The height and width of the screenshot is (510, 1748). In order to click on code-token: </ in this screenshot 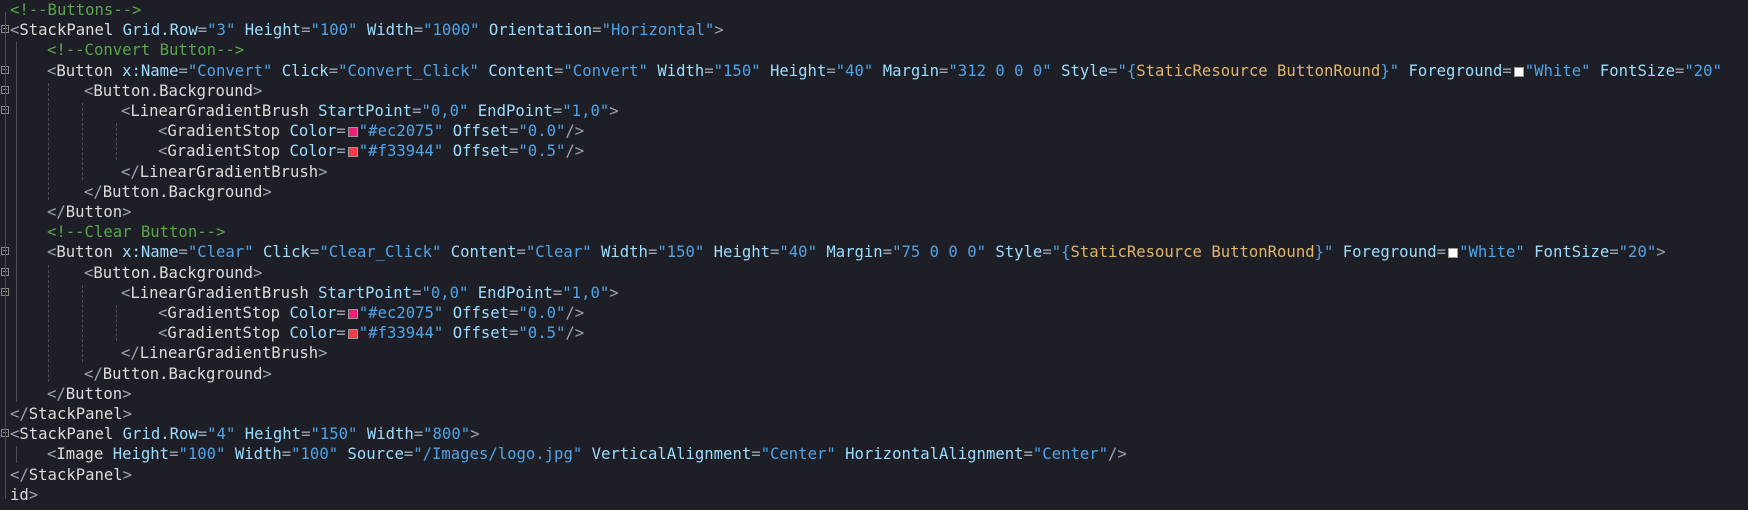, I will do `click(93, 373)`.